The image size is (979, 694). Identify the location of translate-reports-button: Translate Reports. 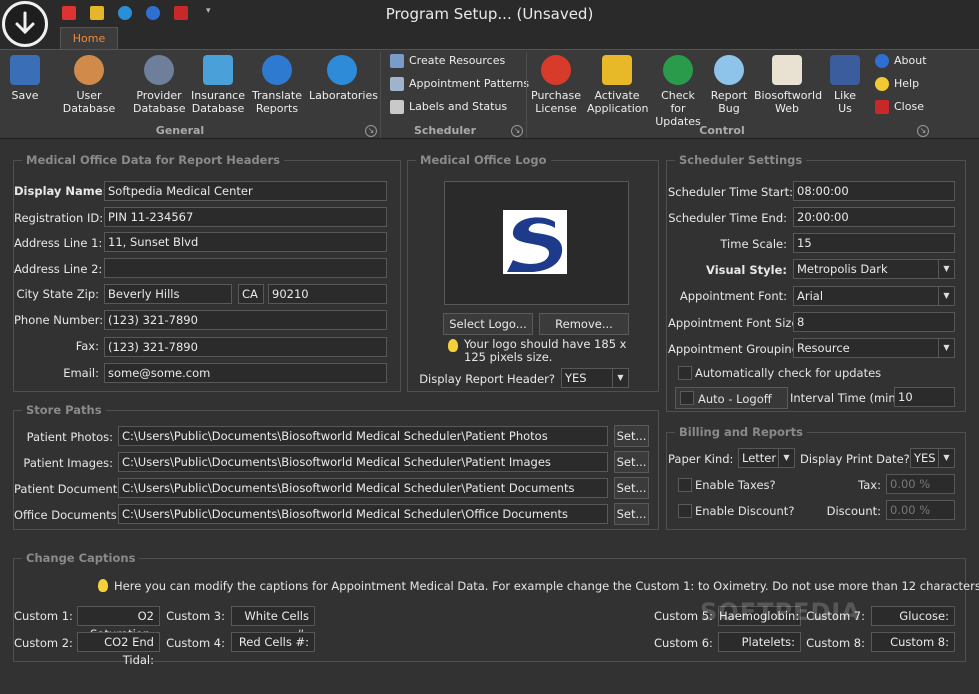
(277, 84).